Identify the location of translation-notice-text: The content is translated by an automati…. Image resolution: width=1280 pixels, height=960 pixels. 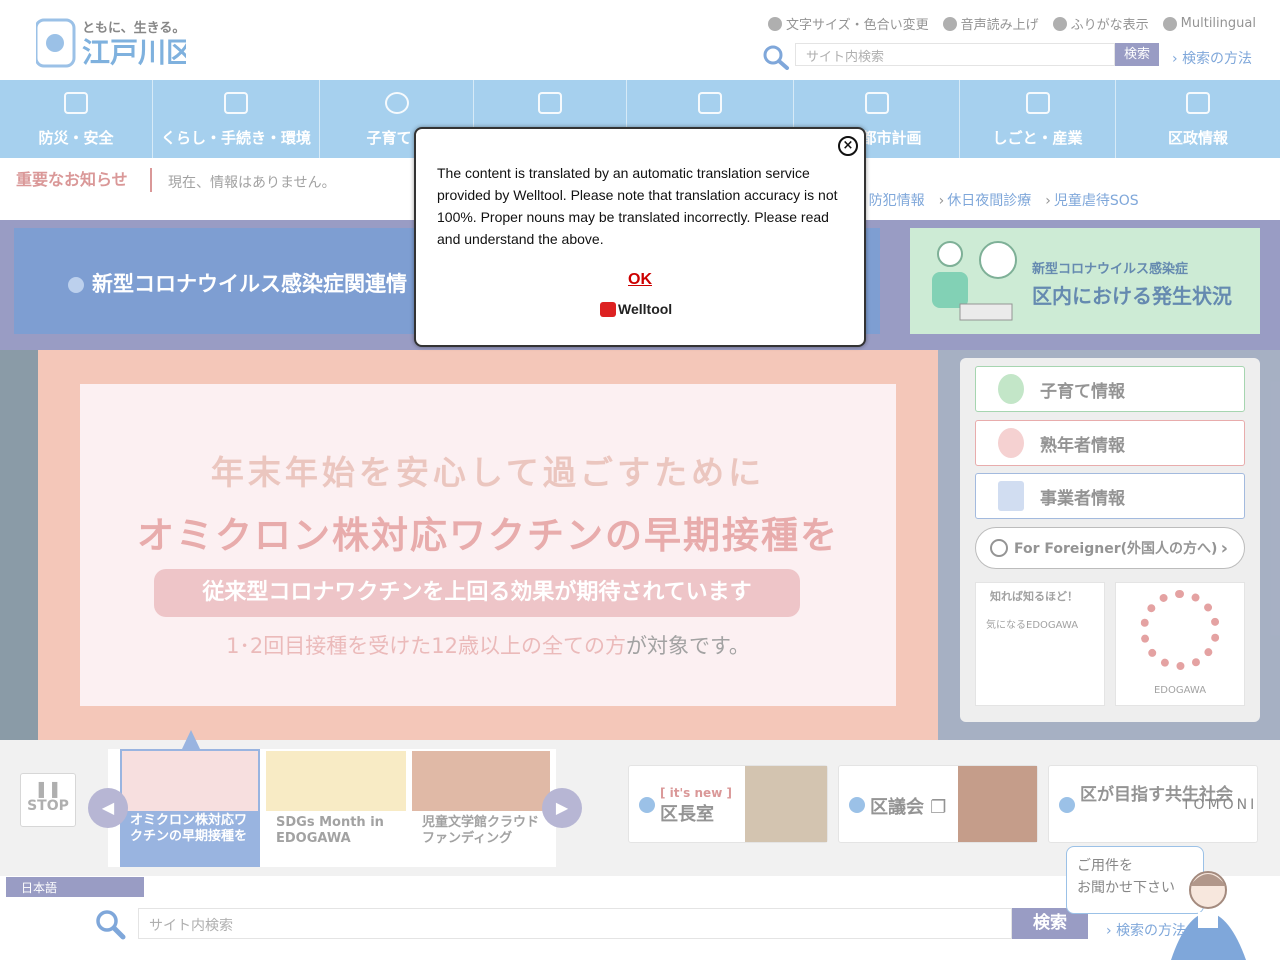
(637, 206).